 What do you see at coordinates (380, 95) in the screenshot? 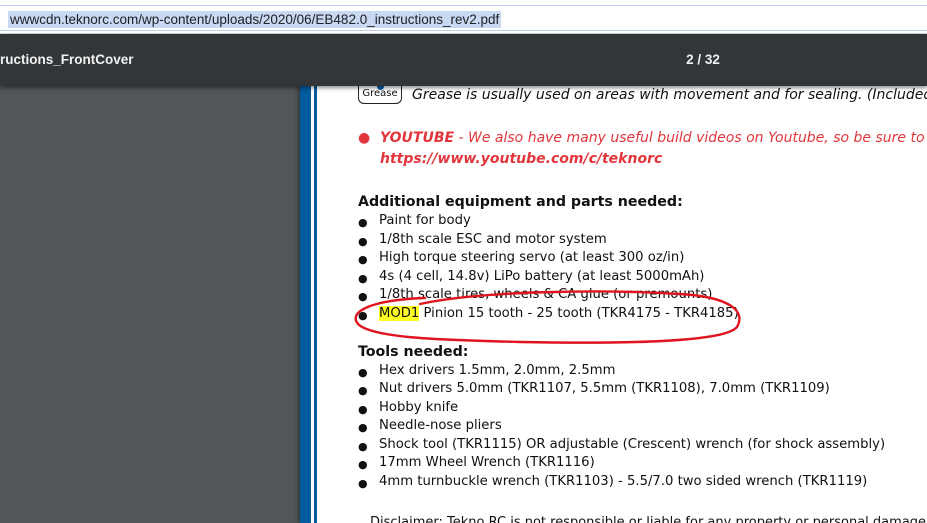
I see `grease-icon: Grease` at bounding box center [380, 95].